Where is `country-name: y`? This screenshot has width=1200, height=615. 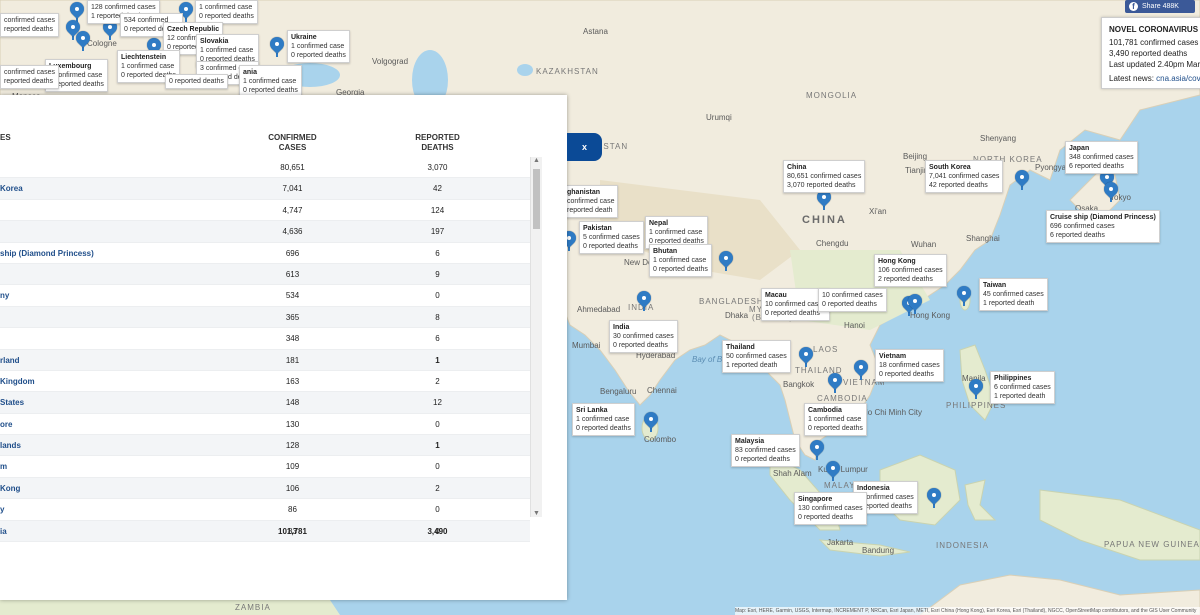 country-name: y is located at coordinates (2, 510).